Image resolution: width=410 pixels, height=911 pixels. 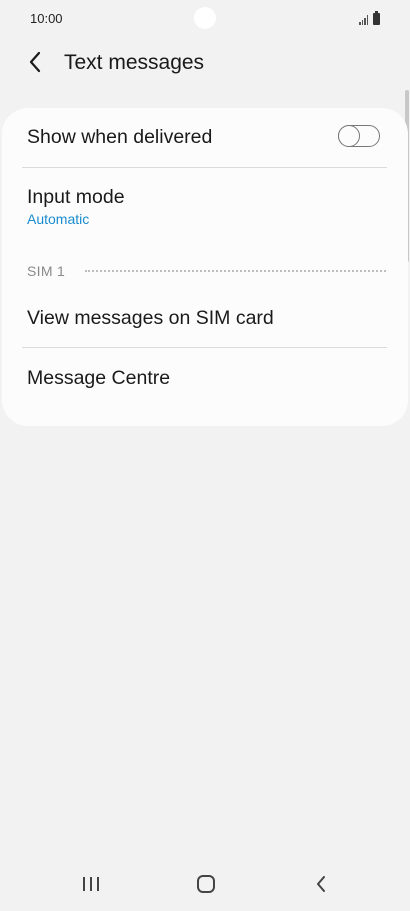 I want to click on app-header: Text messages, so click(x=205, y=62).